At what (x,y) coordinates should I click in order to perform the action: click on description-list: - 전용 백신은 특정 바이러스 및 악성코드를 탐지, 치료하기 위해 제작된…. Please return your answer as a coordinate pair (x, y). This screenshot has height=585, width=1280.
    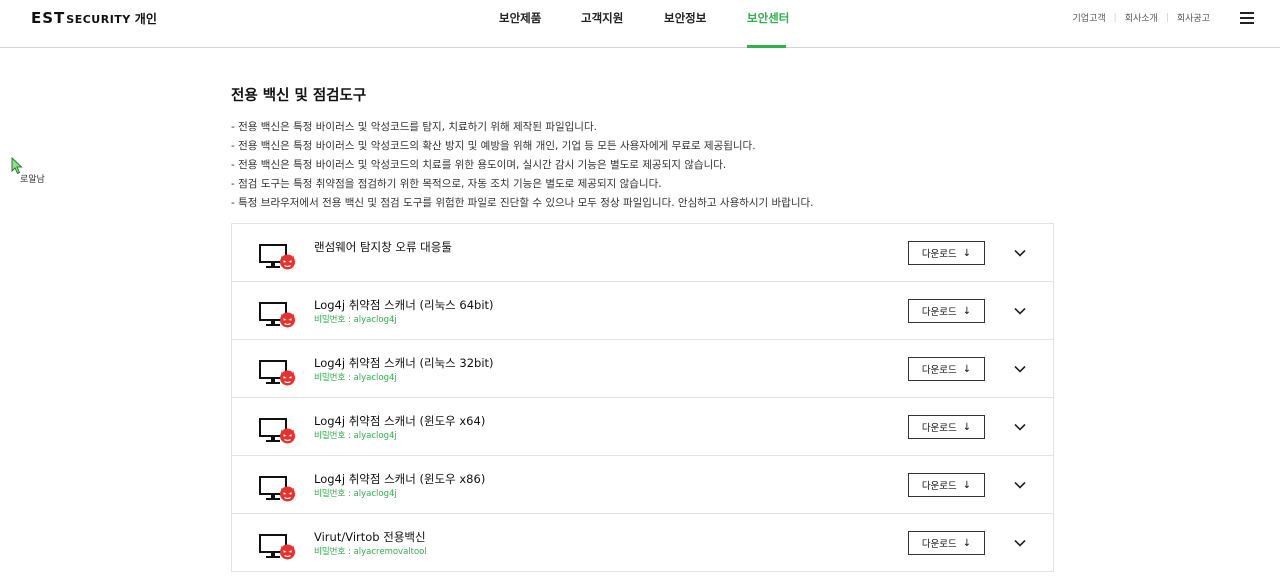
    Looking at the image, I should click on (642, 165).